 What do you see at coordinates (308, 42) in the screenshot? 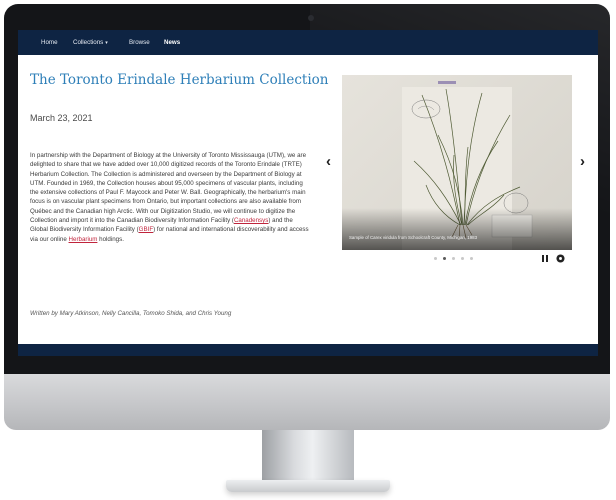
I see `top-navigation-bar: Home Collections ▾ Browse News` at bounding box center [308, 42].